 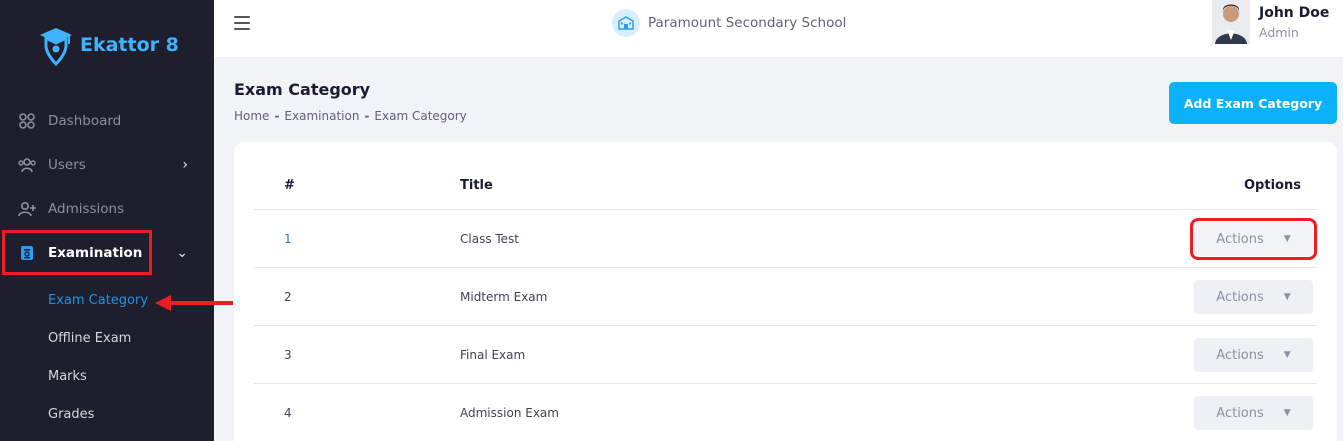 I want to click on table-cell-title: Class Test, so click(x=490, y=239).